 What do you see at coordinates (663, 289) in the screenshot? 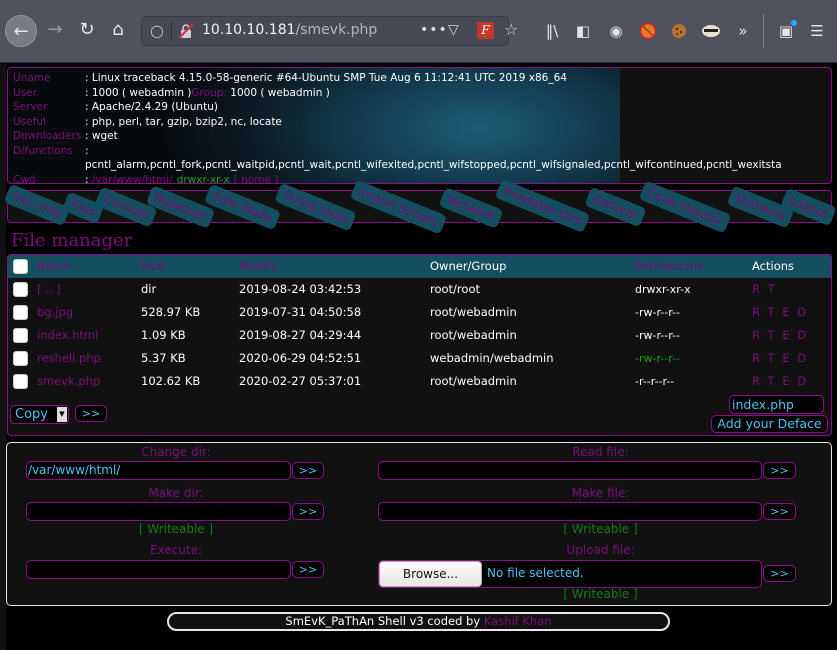
I see `file-permissions: drwxr-xr-x` at bounding box center [663, 289].